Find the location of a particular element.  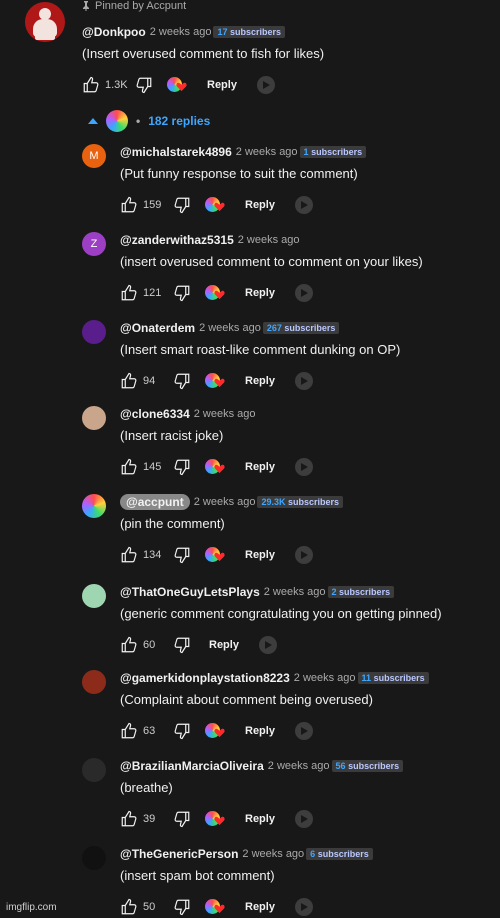

replies-toggle: • 182 replies is located at coordinates (149, 121).